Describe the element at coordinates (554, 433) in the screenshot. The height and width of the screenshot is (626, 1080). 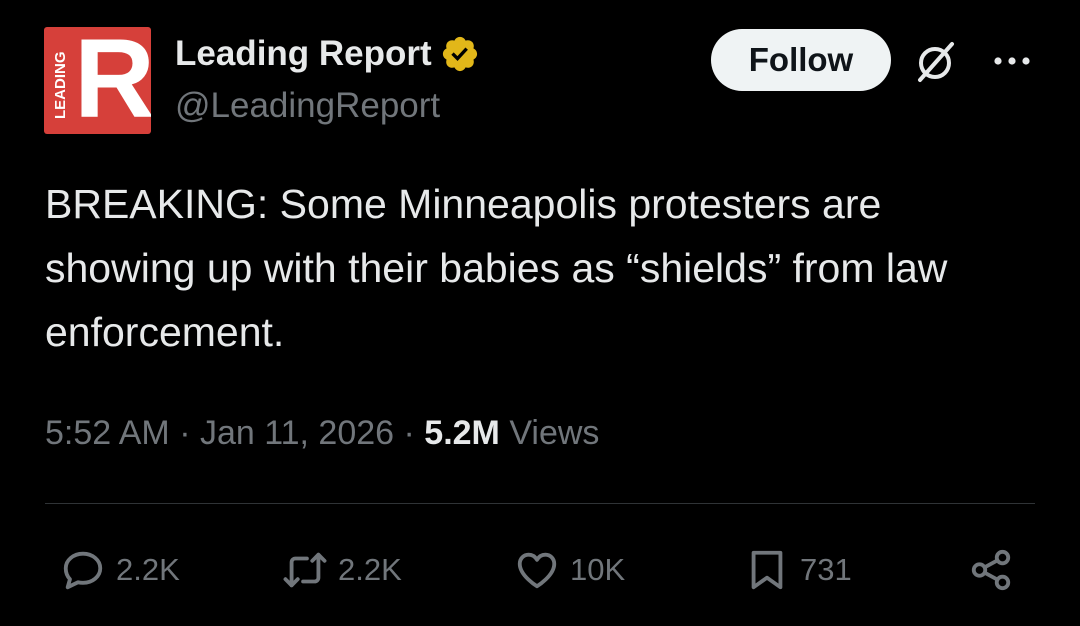
I see `views-label: Views` at that location.